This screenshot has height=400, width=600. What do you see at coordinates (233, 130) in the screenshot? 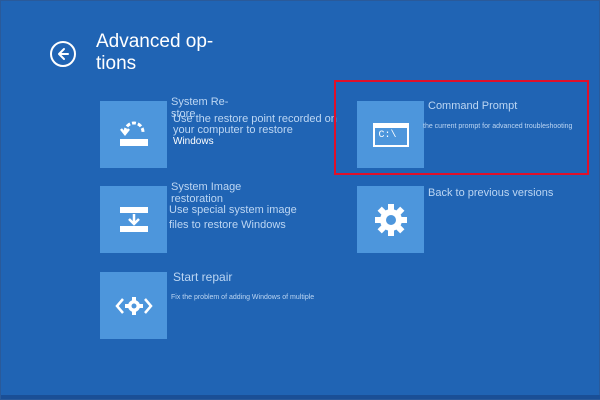
I see `system-restore-desc-line2: your computer to restore` at bounding box center [233, 130].